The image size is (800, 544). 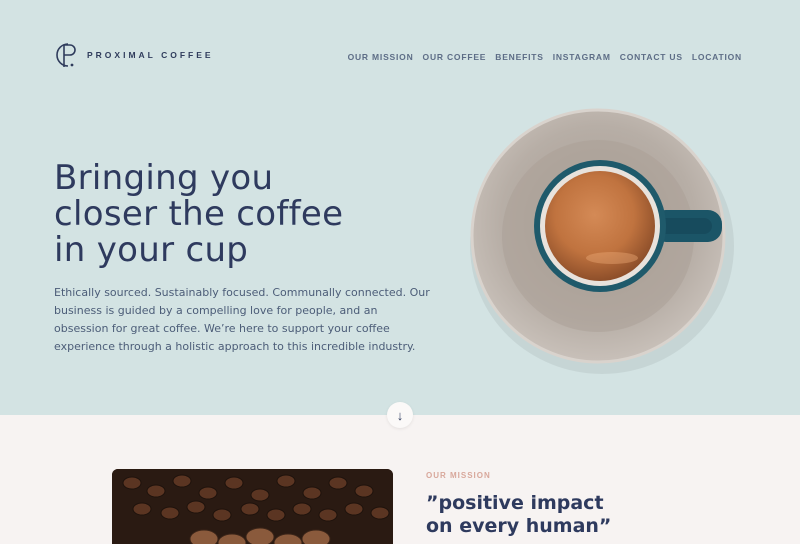 I want to click on mission-quote-line: ”positive impact, so click(x=515, y=503).